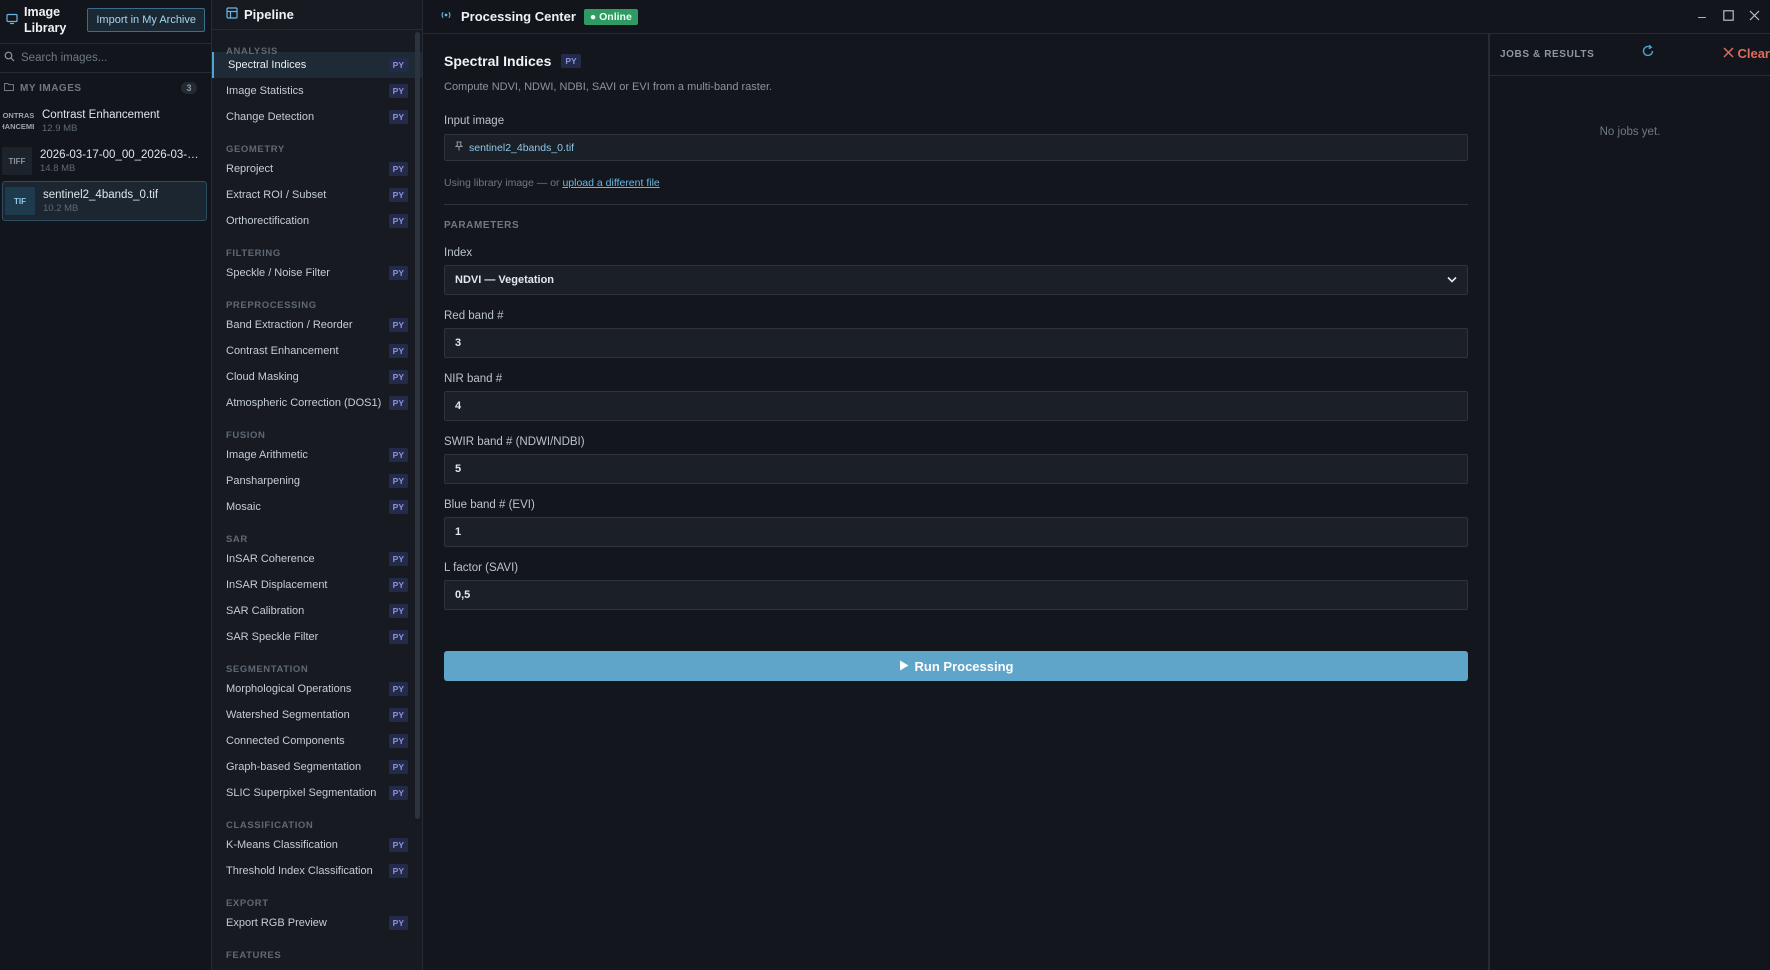 This screenshot has height=970, width=1770. Describe the element at coordinates (956, 469) in the screenshot. I see `swir-band-input: 5` at that location.